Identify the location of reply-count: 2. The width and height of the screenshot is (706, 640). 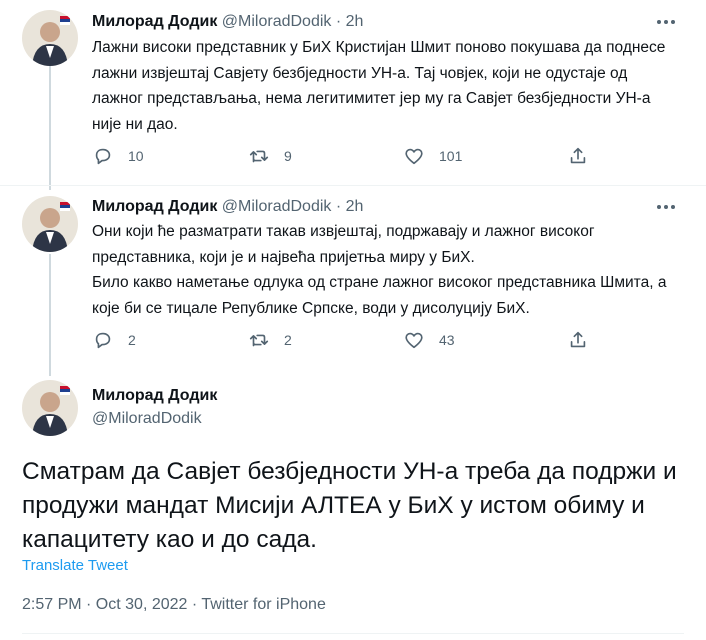
(132, 340).